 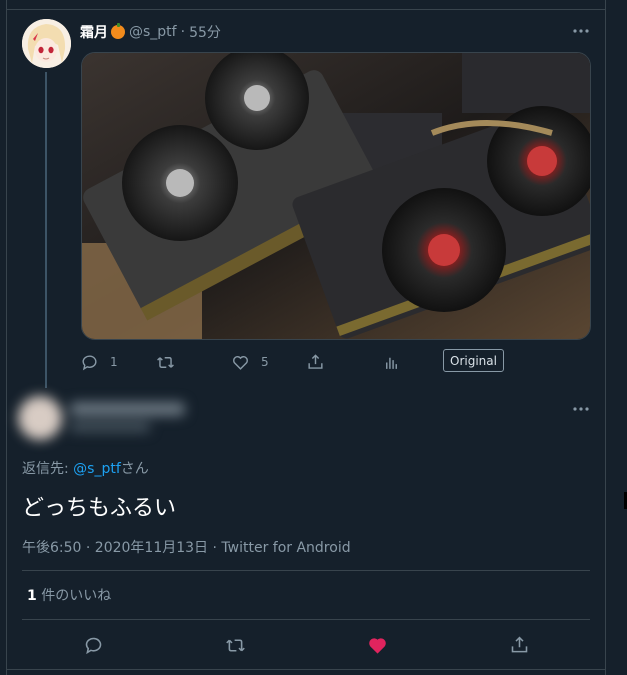 I want to click on author-name: 霜月, so click(x=94, y=32).